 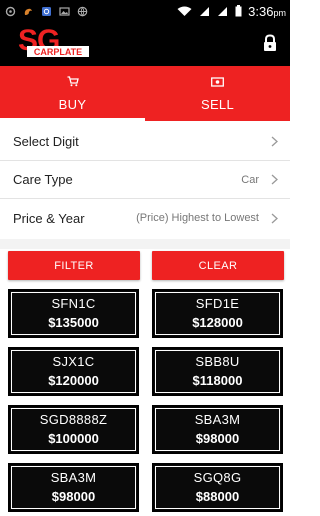 What do you see at coordinates (145, 244) in the screenshot?
I see `section-divider` at bounding box center [145, 244].